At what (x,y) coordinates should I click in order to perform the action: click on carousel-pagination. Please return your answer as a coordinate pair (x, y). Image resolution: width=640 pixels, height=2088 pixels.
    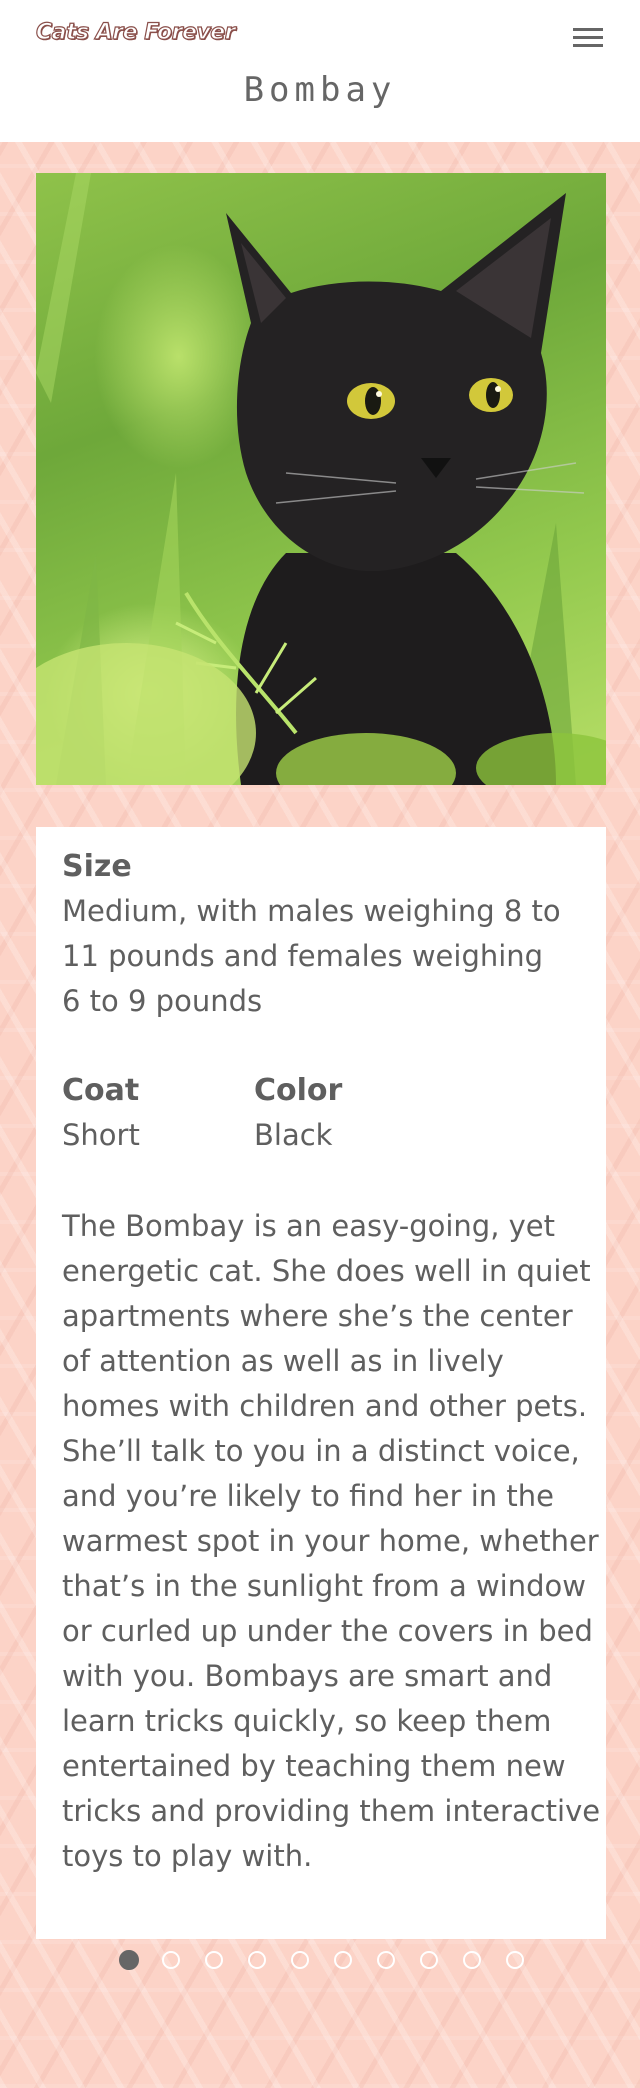
    Looking at the image, I should click on (320, 1963).